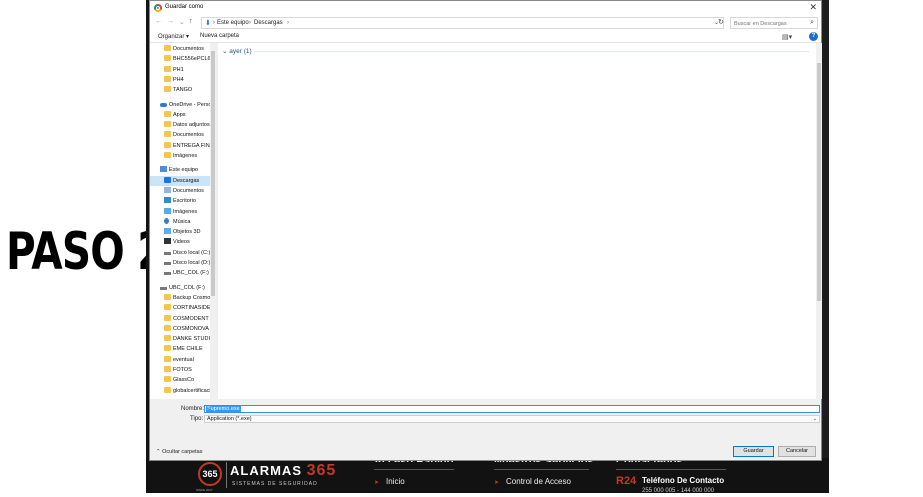 Image resolution: width=923 pixels, height=497 pixels. Describe the element at coordinates (167, 210) in the screenshot. I see `pictures-icon` at that location.